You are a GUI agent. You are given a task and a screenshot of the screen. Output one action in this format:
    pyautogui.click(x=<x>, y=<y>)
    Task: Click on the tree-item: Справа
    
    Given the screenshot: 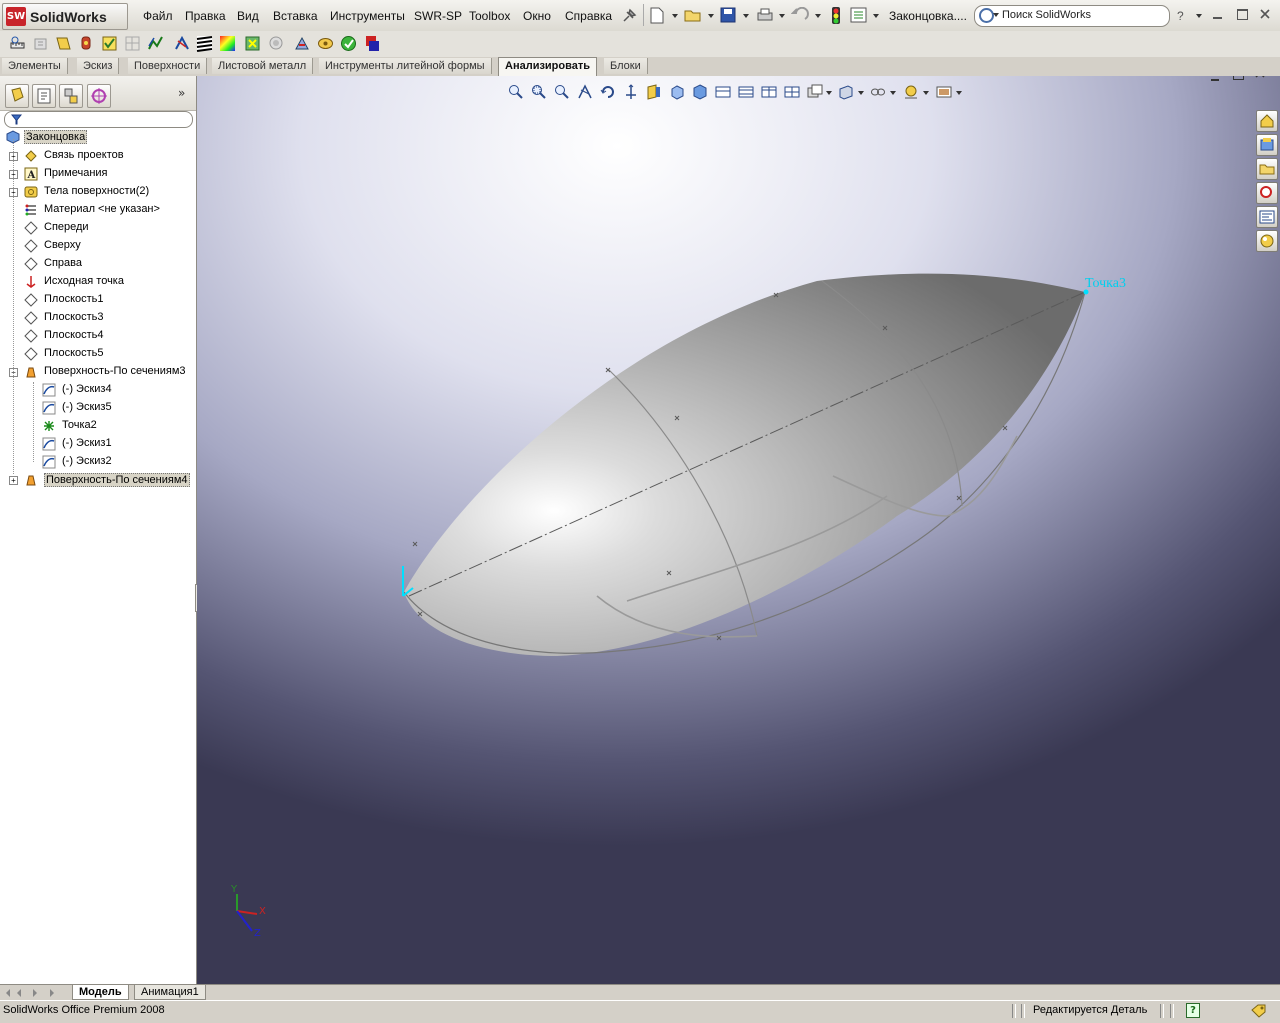 What is the action you would take?
    pyautogui.click(x=98, y=264)
    